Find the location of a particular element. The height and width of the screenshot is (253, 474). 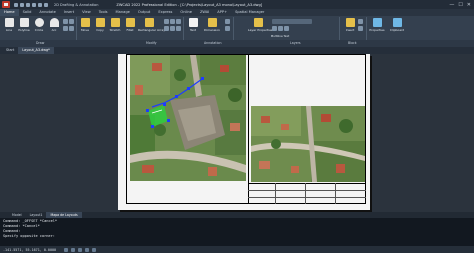

location-aerial-image is located at coordinates (308, 144).